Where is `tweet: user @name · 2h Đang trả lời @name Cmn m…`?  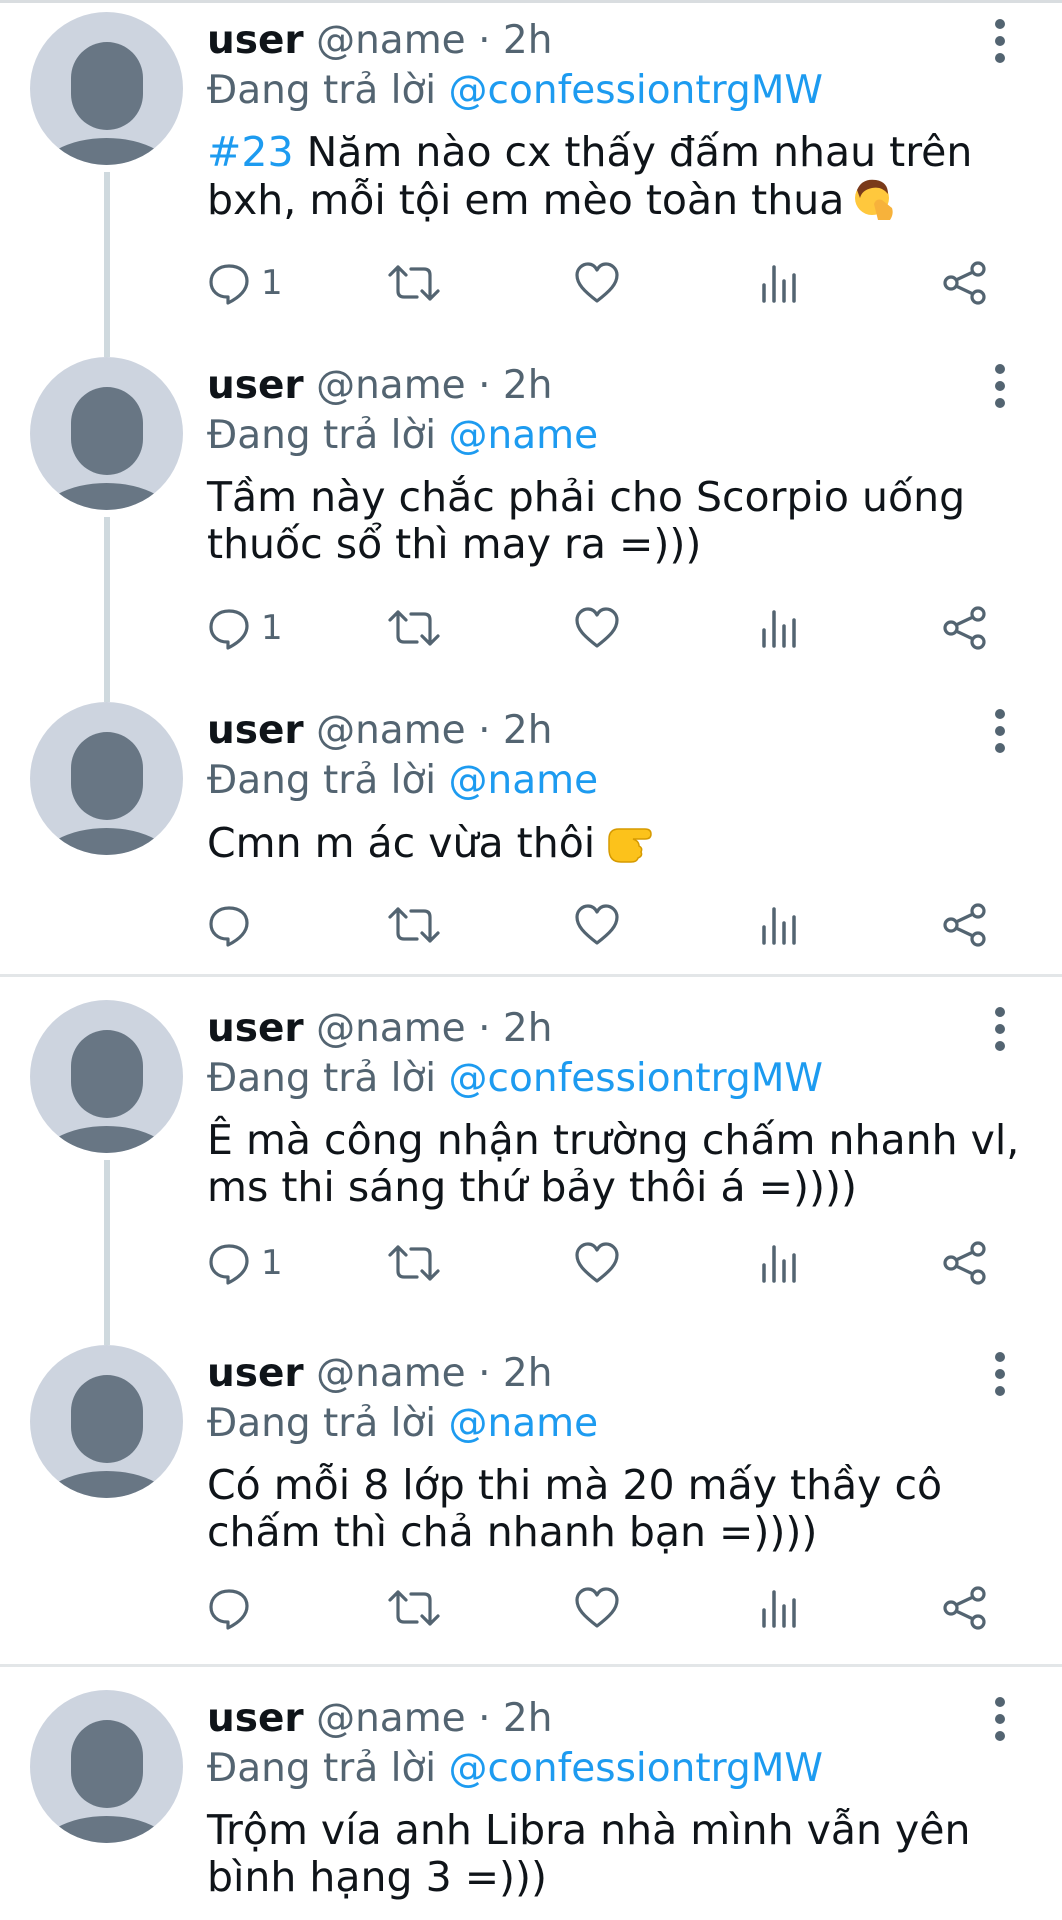 tweet: user @name · 2h Đang trả lời @name Cmn m… is located at coordinates (531, 832).